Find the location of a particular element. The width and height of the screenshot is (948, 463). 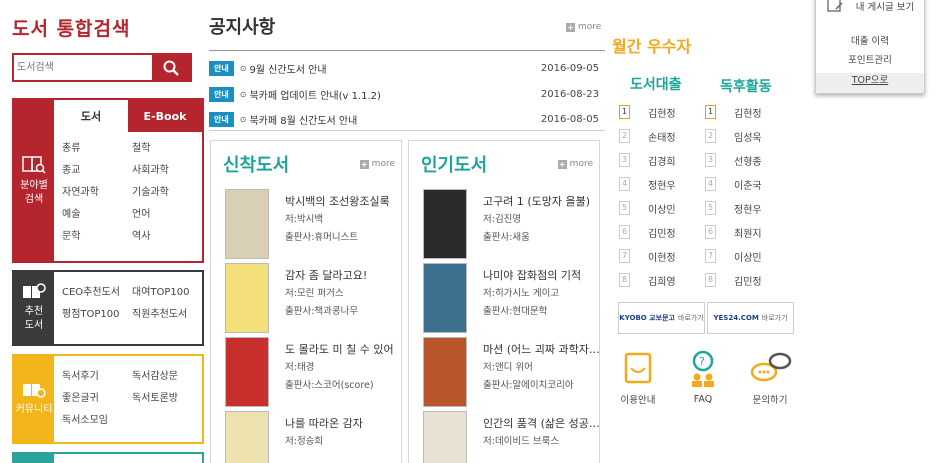

search-icon is located at coordinates (171, 68).